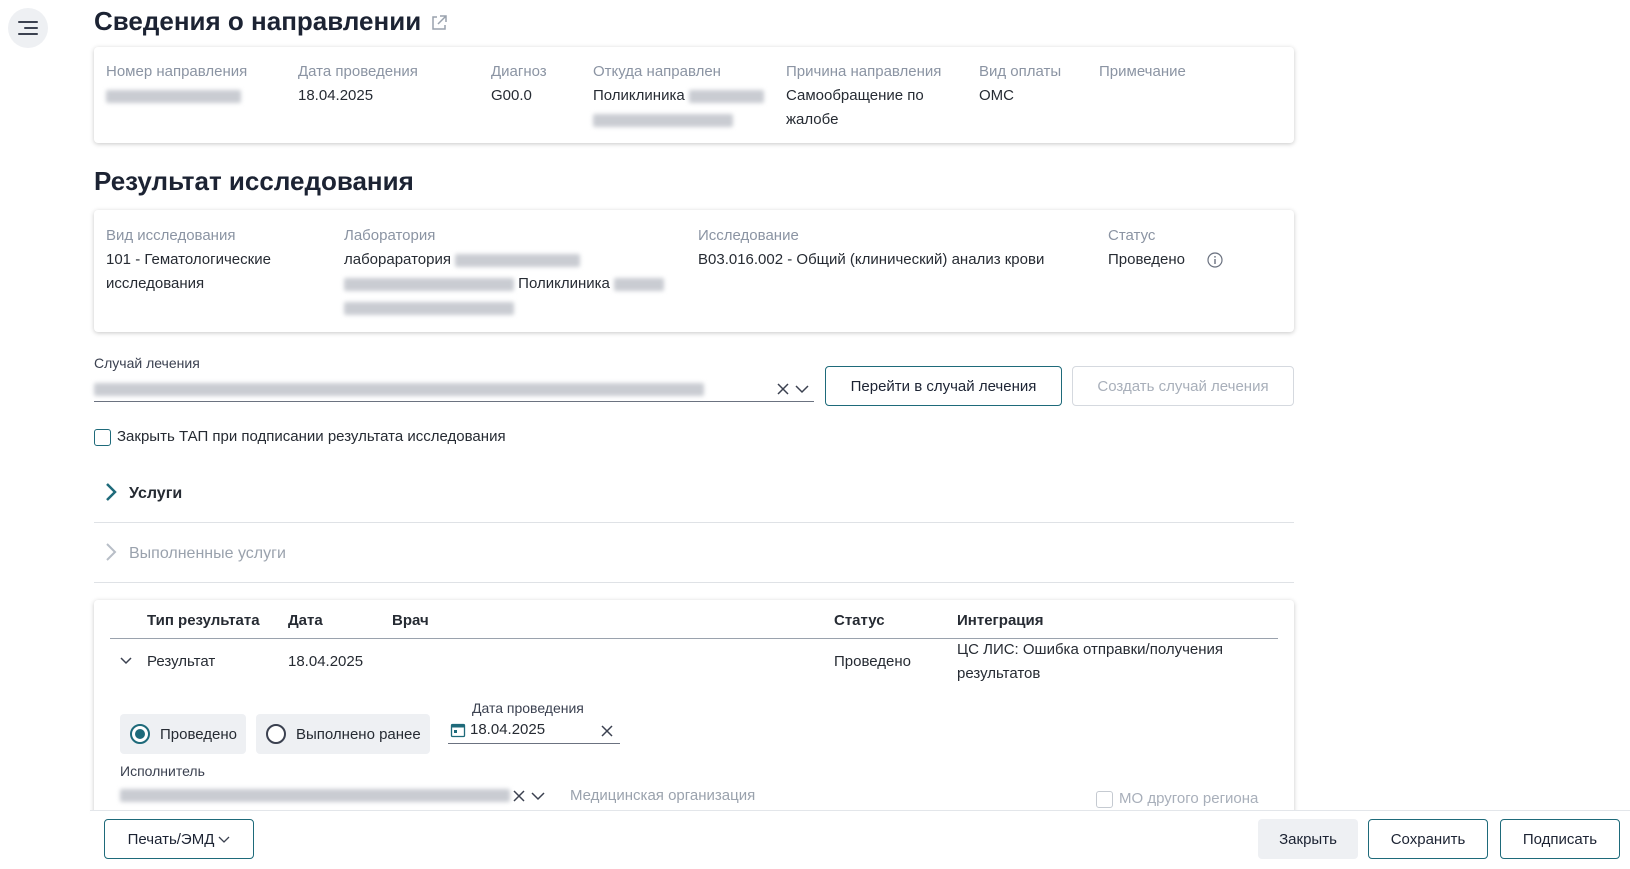  What do you see at coordinates (528, 708) in the screenshot?
I see `exec-date-label: Дата проведения` at bounding box center [528, 708].